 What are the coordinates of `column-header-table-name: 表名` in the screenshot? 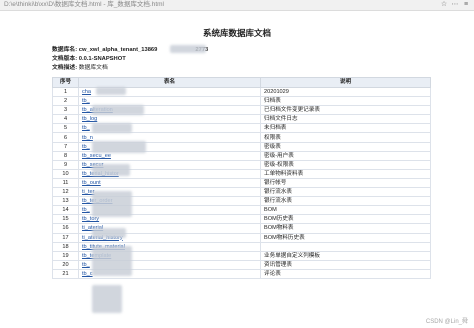 It's located at (169, 82).